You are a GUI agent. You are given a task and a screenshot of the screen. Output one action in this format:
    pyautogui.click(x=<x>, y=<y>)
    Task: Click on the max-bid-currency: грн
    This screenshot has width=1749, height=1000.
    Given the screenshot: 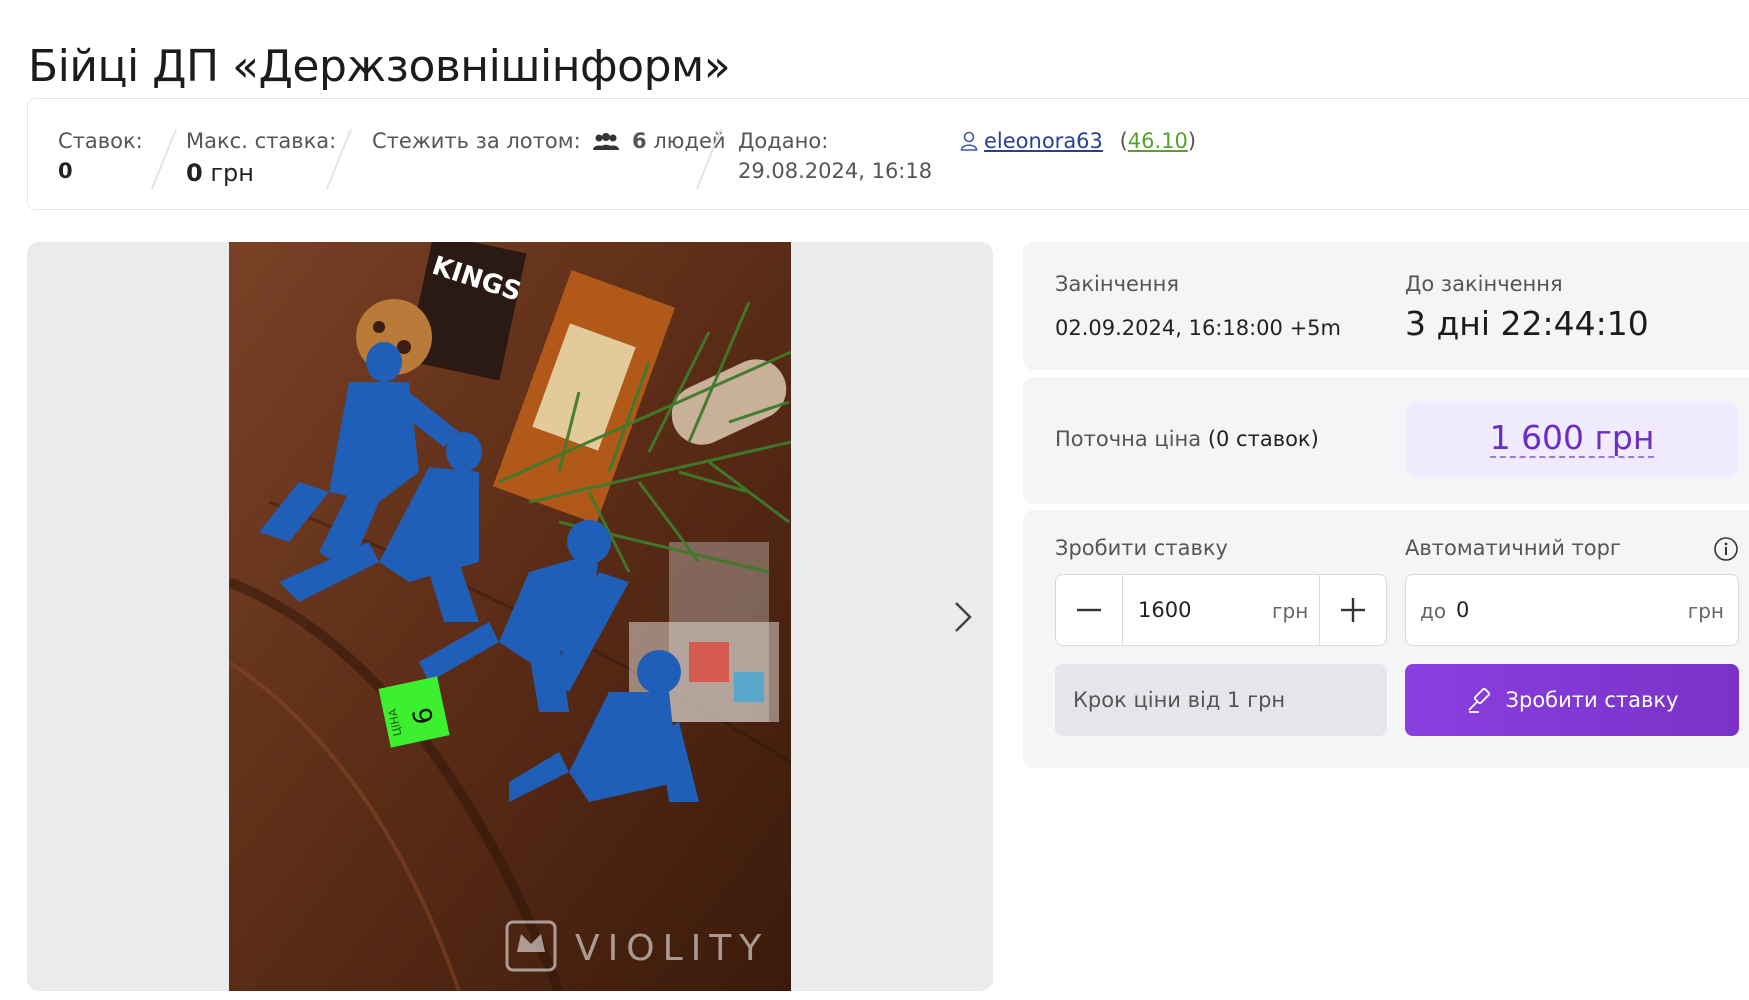 What is the action you would take?
    pyautogui.click(x=232, y=173)
    